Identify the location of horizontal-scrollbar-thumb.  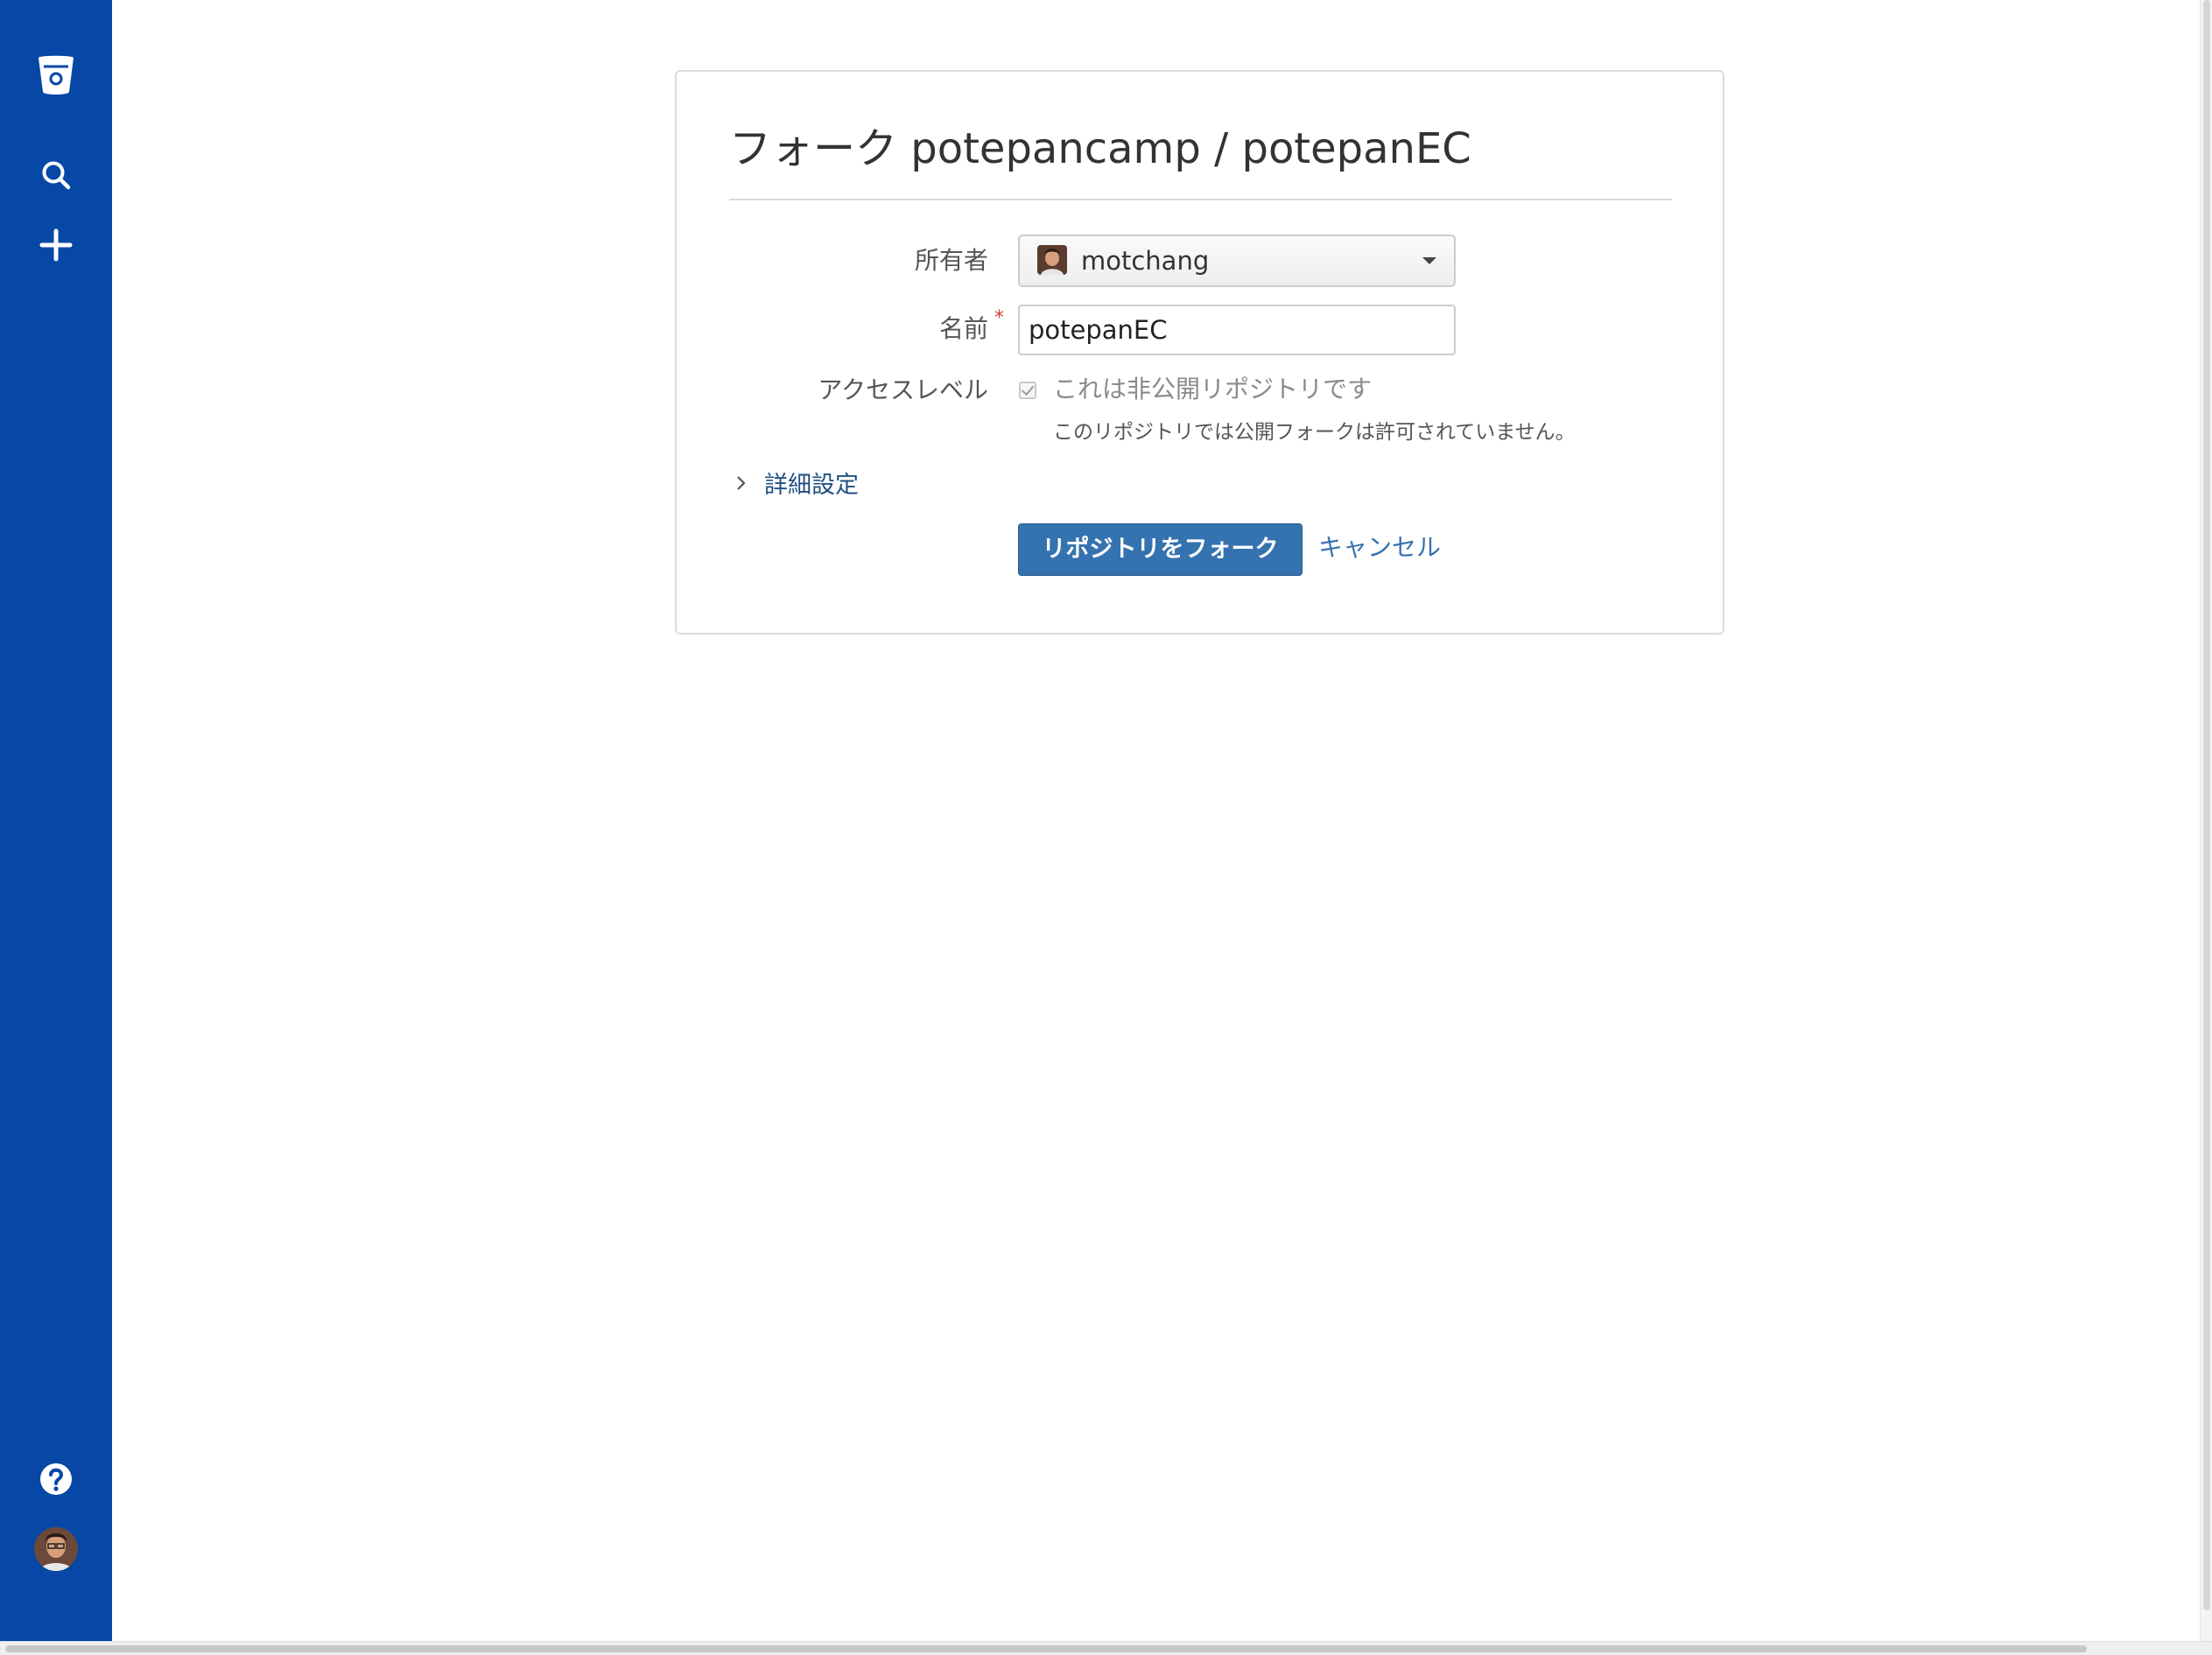
(1046, 1649).